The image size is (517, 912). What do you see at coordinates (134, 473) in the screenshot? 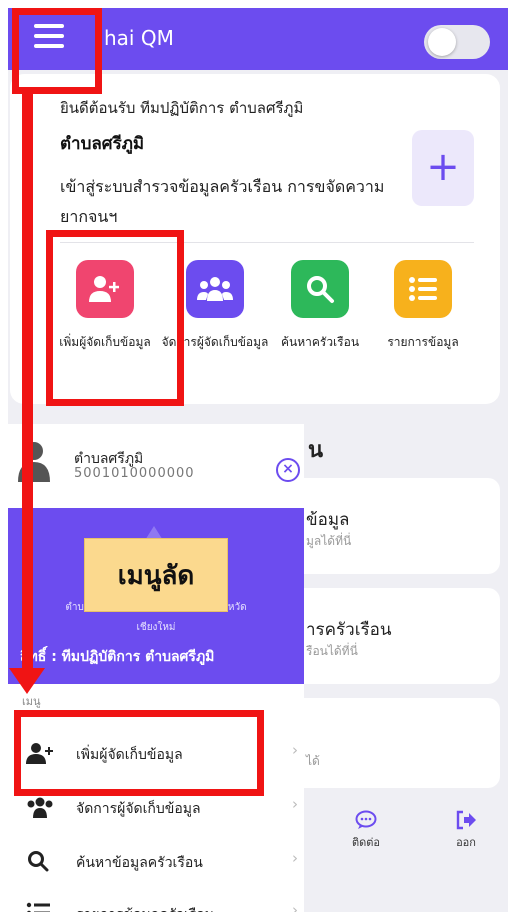
I see `drawer-user-id: 5001010000000` at bounding box center [134, 473].